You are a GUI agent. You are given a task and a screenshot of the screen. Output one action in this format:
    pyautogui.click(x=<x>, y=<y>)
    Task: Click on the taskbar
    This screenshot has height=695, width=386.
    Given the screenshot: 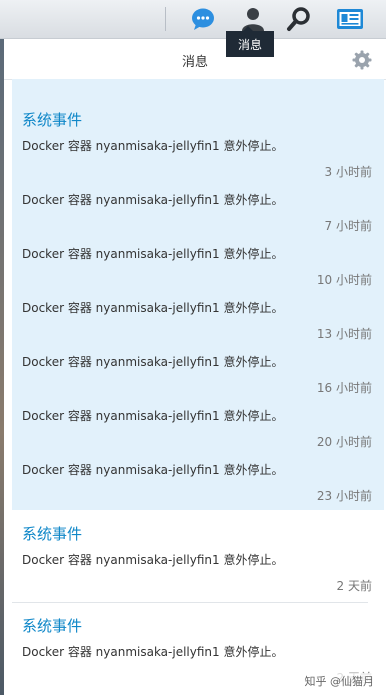 What is the action you would take?
    pyautogui.click(x=193, y=19)
    